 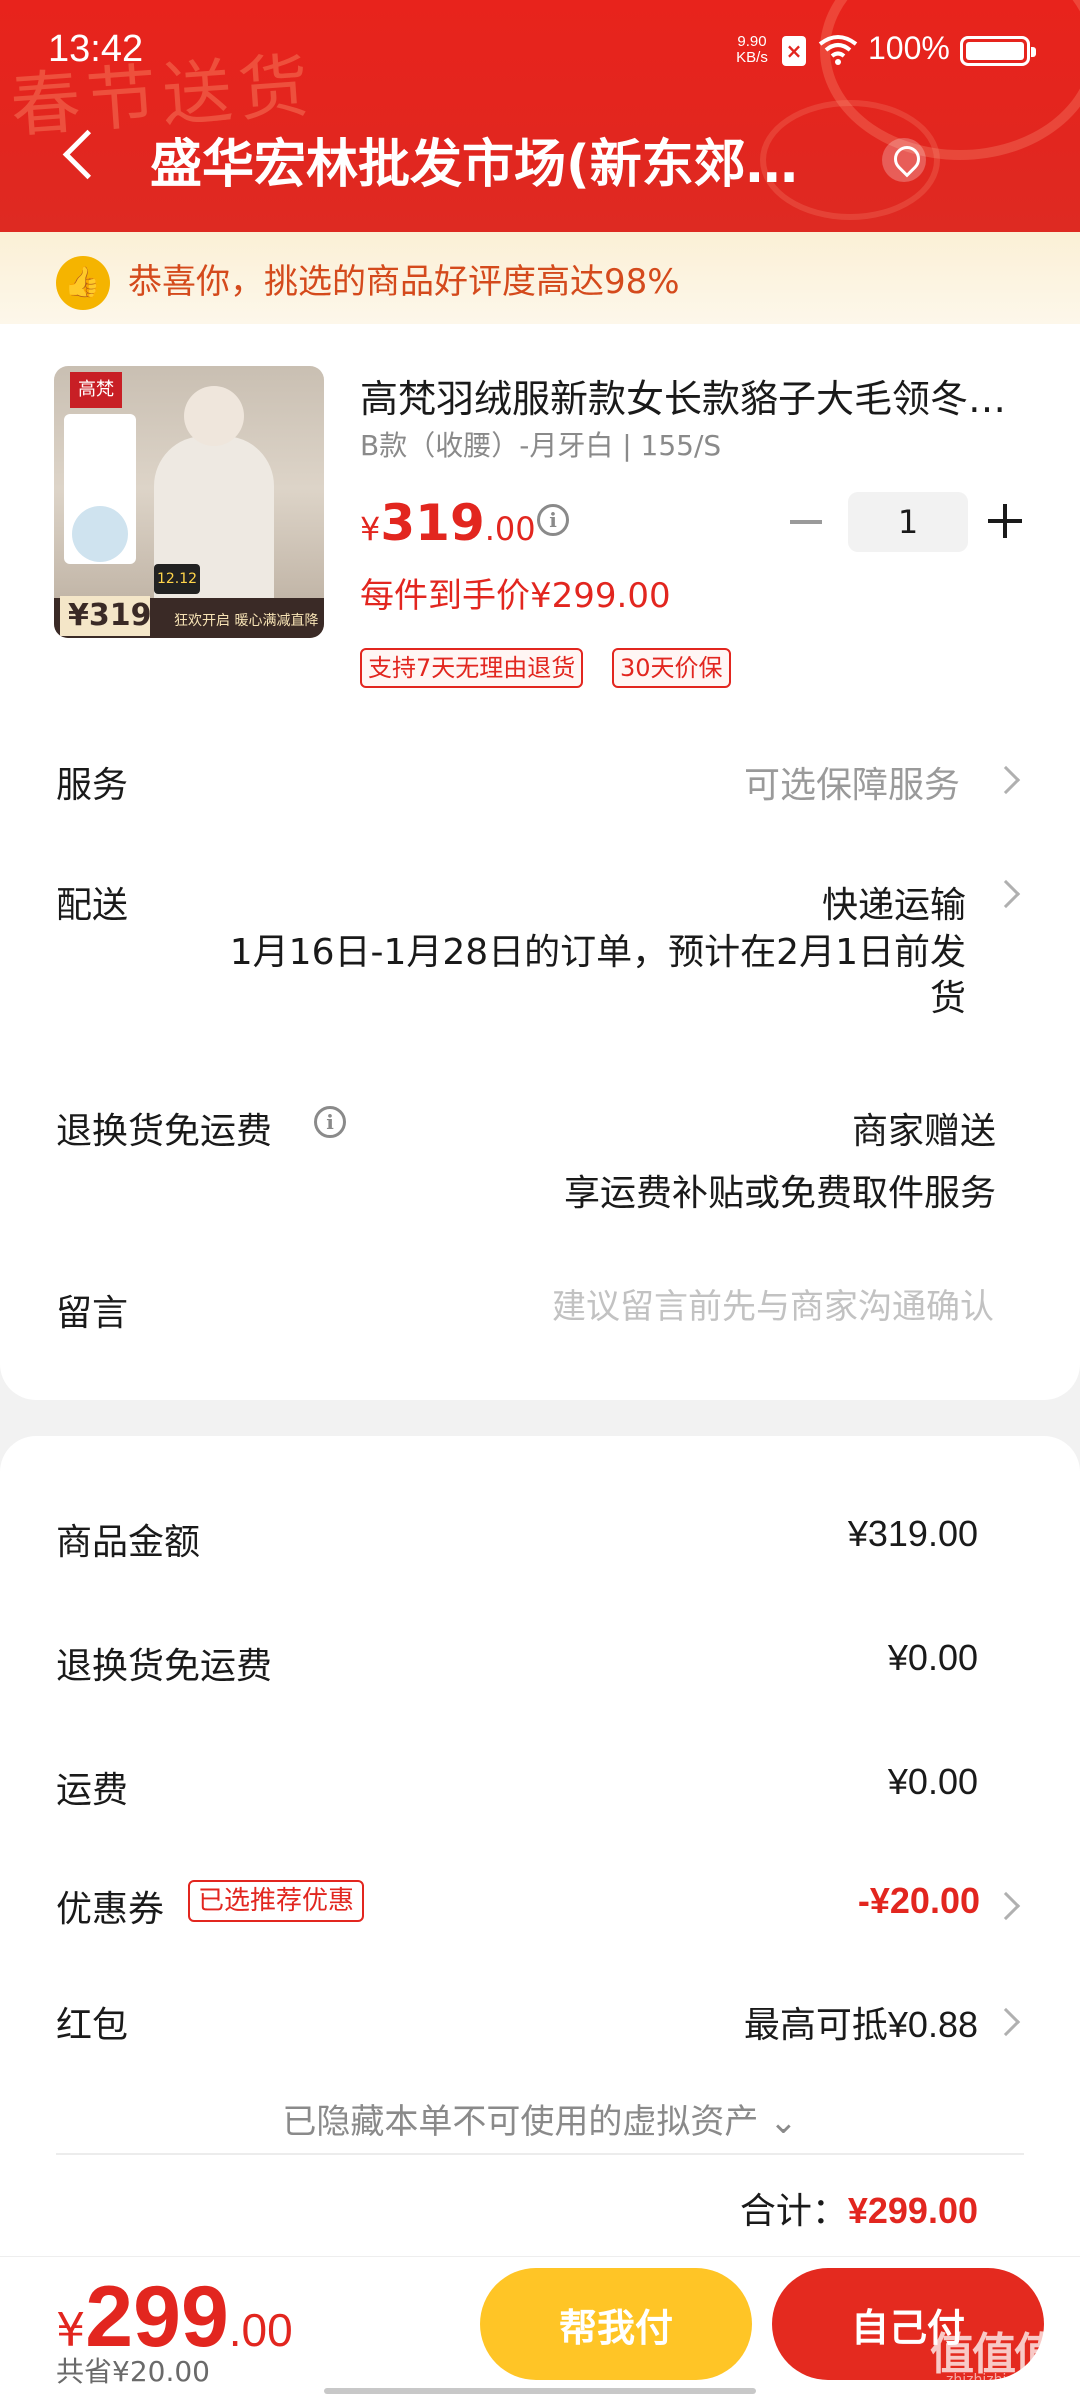 I want to click on status-bar: 13:42 9.90 KB/s × 100%, so click(x=540, y=50).